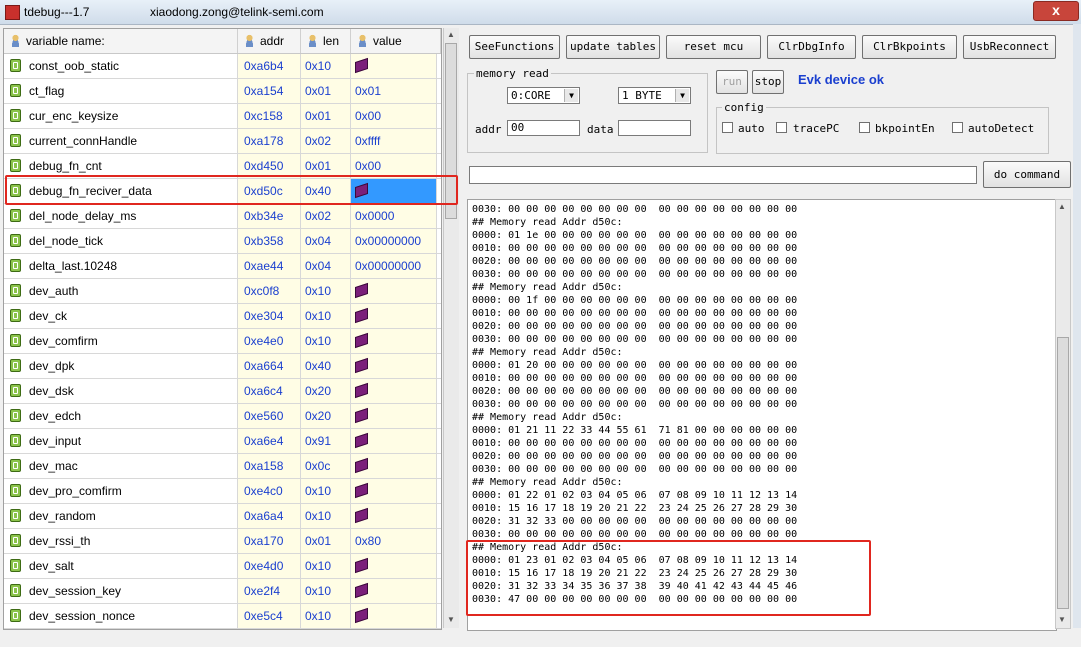  I want to click on addr-cell: 0xa6b4, so click(269, 66).